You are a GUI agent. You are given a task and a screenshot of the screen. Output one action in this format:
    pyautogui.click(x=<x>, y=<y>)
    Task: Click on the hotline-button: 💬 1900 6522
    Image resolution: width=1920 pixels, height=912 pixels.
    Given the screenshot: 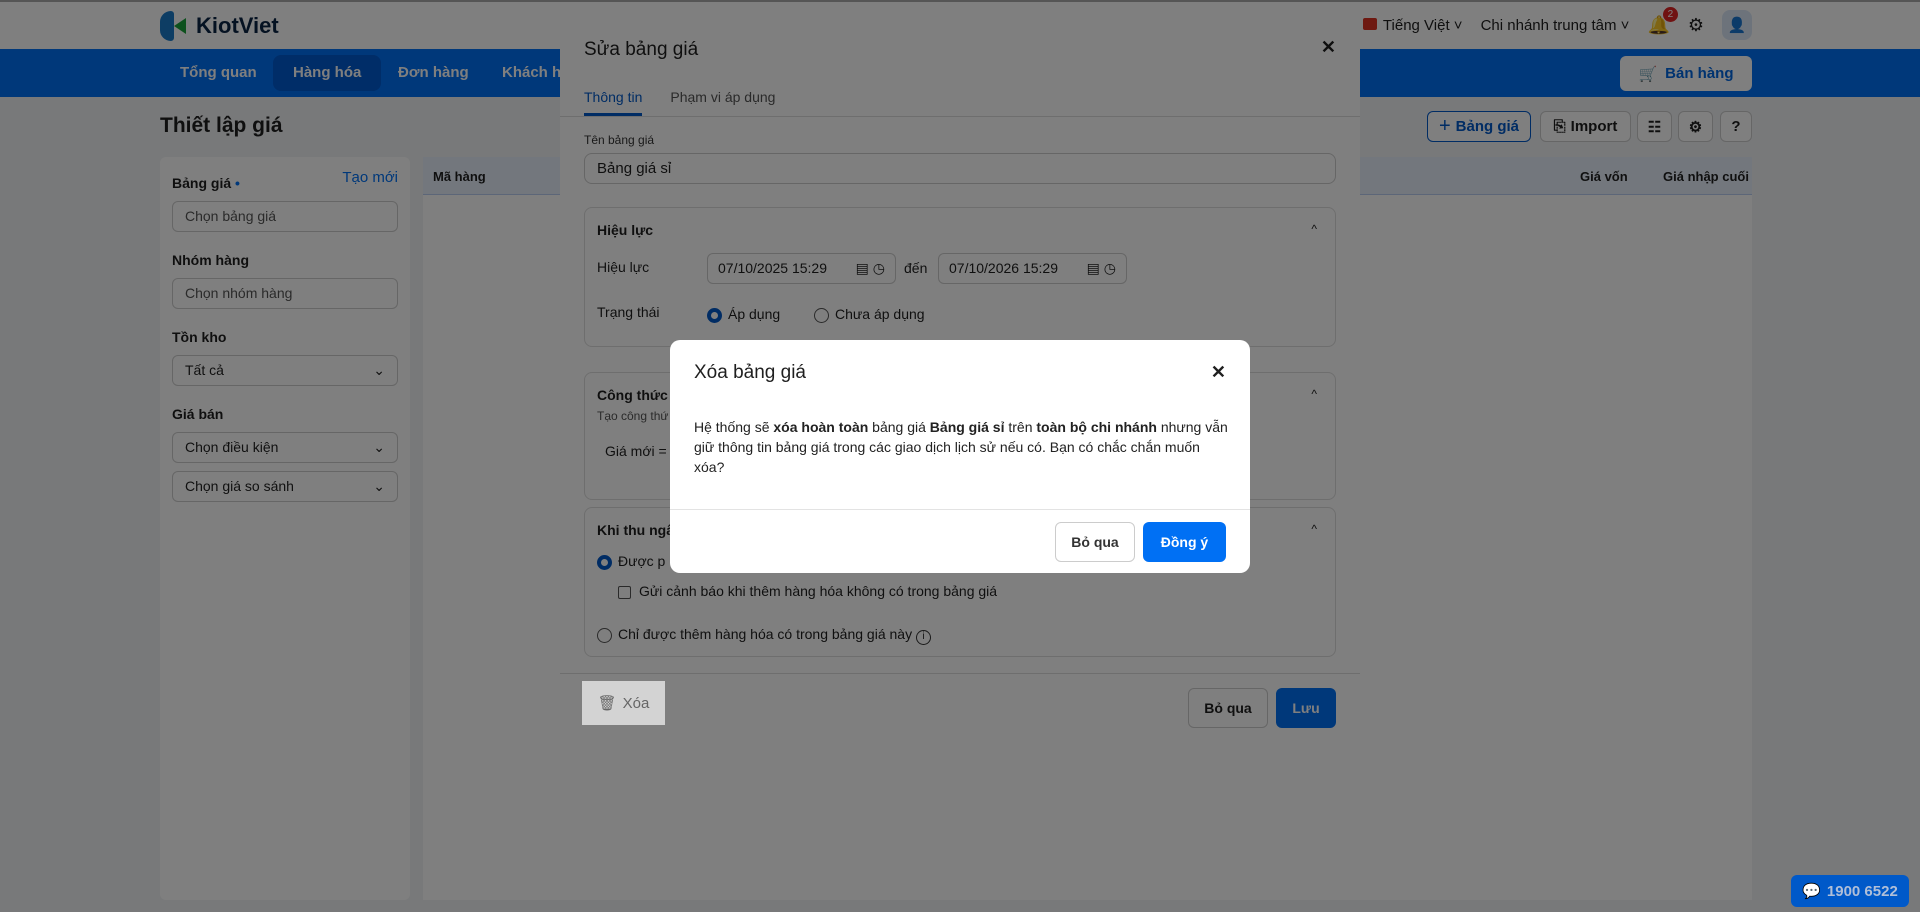 What is the action you would take?
    pyautogui.click(x=1850, y=891)
    